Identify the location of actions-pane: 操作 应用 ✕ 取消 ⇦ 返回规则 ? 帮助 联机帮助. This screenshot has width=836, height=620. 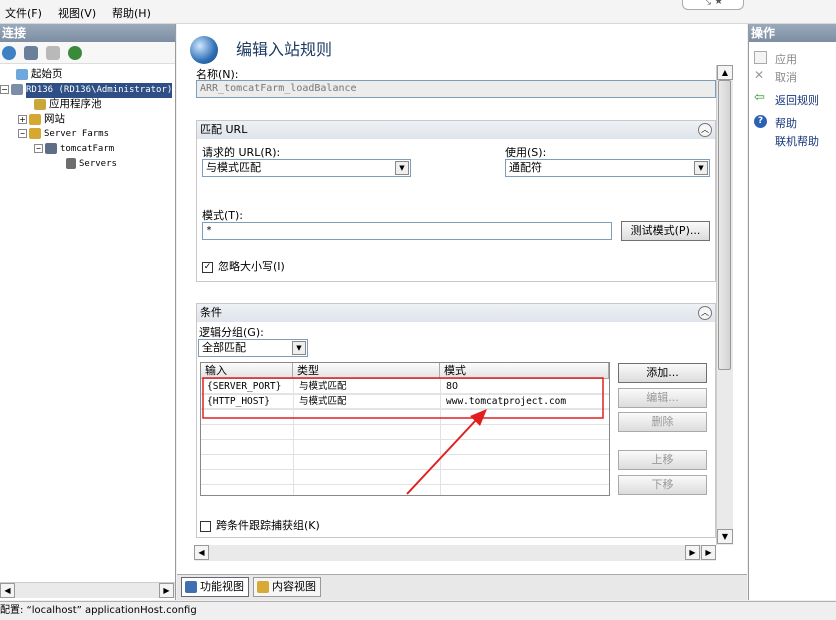
(792, 312).